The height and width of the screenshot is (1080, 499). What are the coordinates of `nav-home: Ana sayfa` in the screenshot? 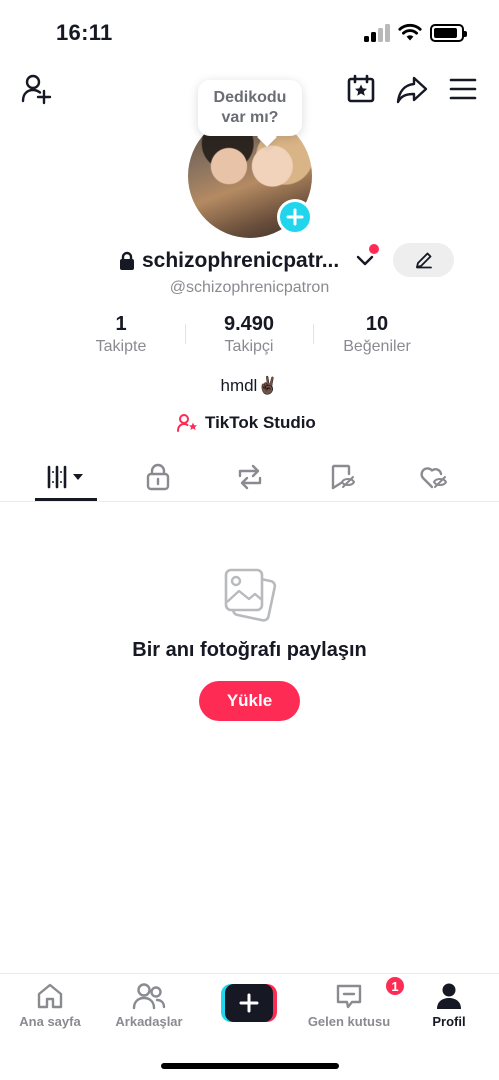 It's located at (50, 1004).